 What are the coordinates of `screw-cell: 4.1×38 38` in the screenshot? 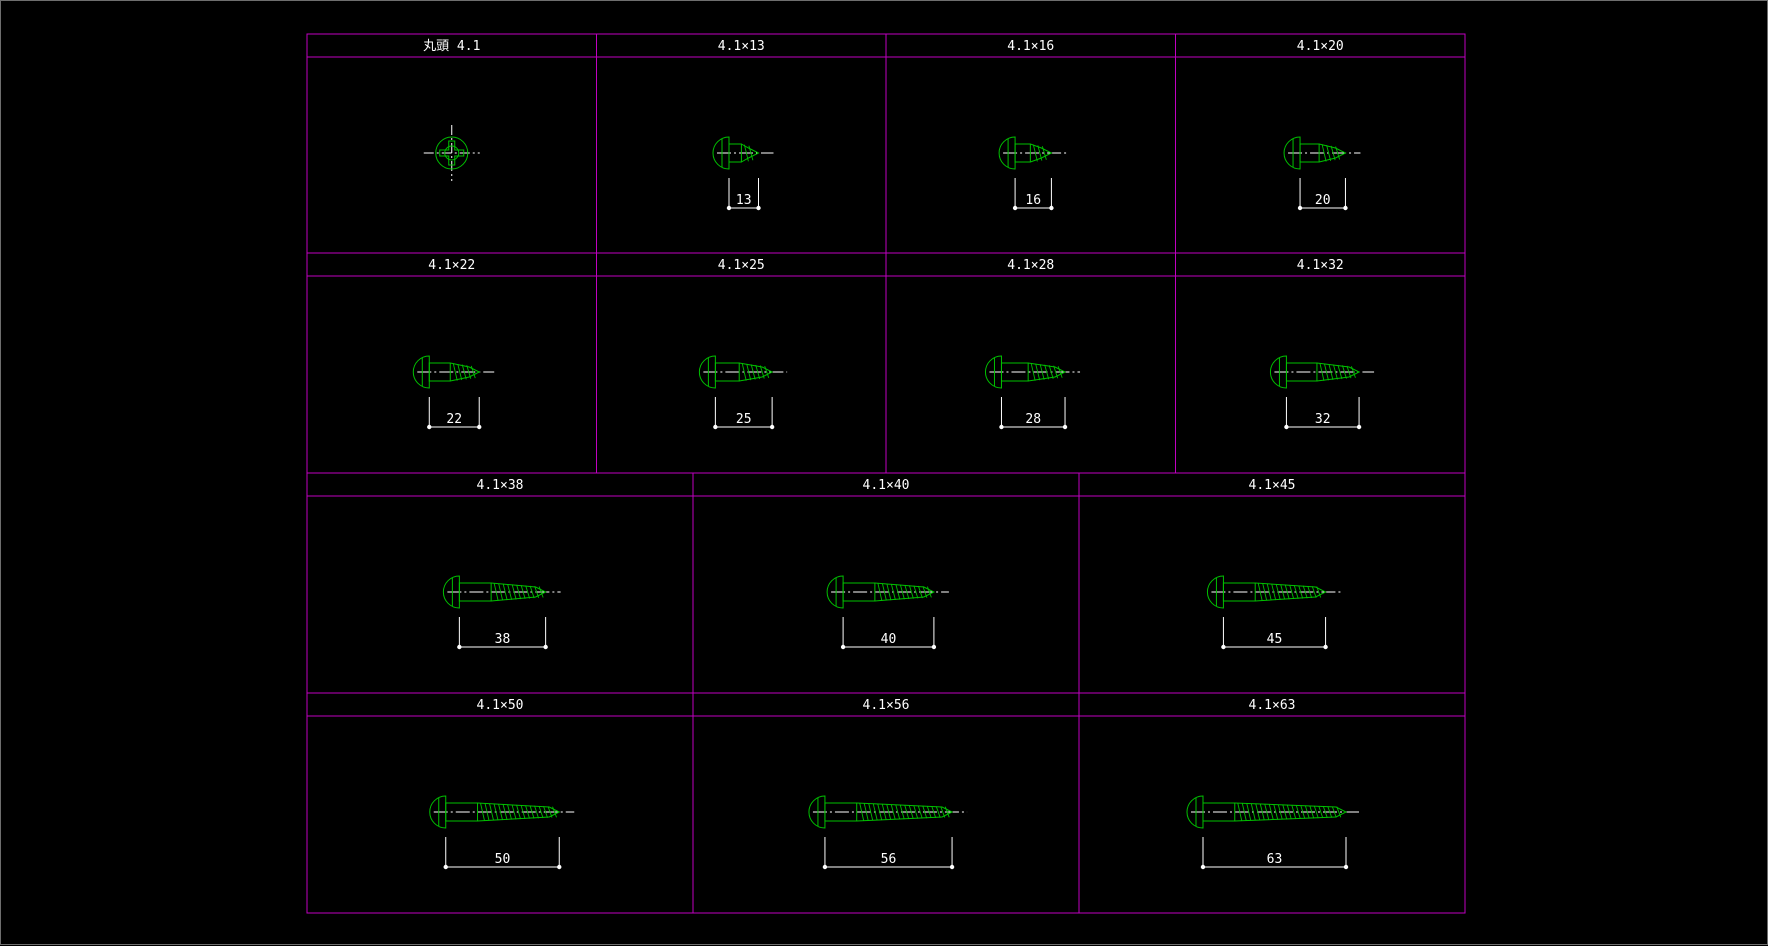 It's located at (501, 564).